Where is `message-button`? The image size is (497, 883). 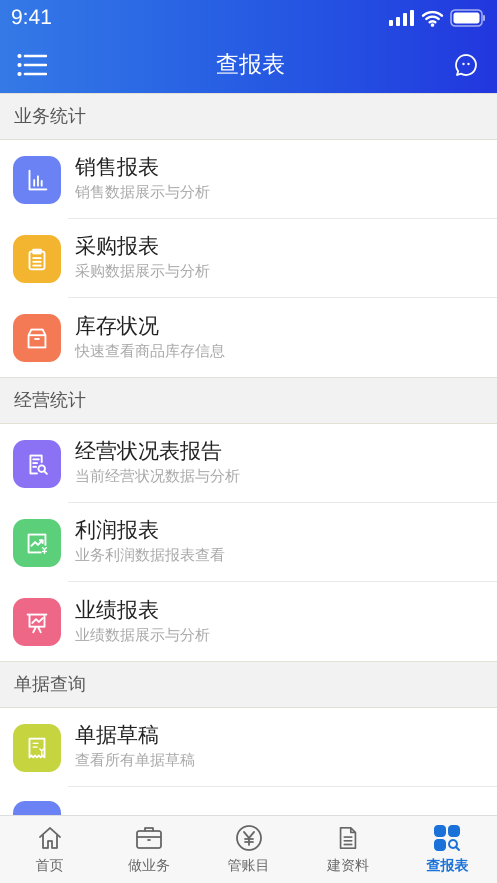
message-button is located at coordinates (467, 65).